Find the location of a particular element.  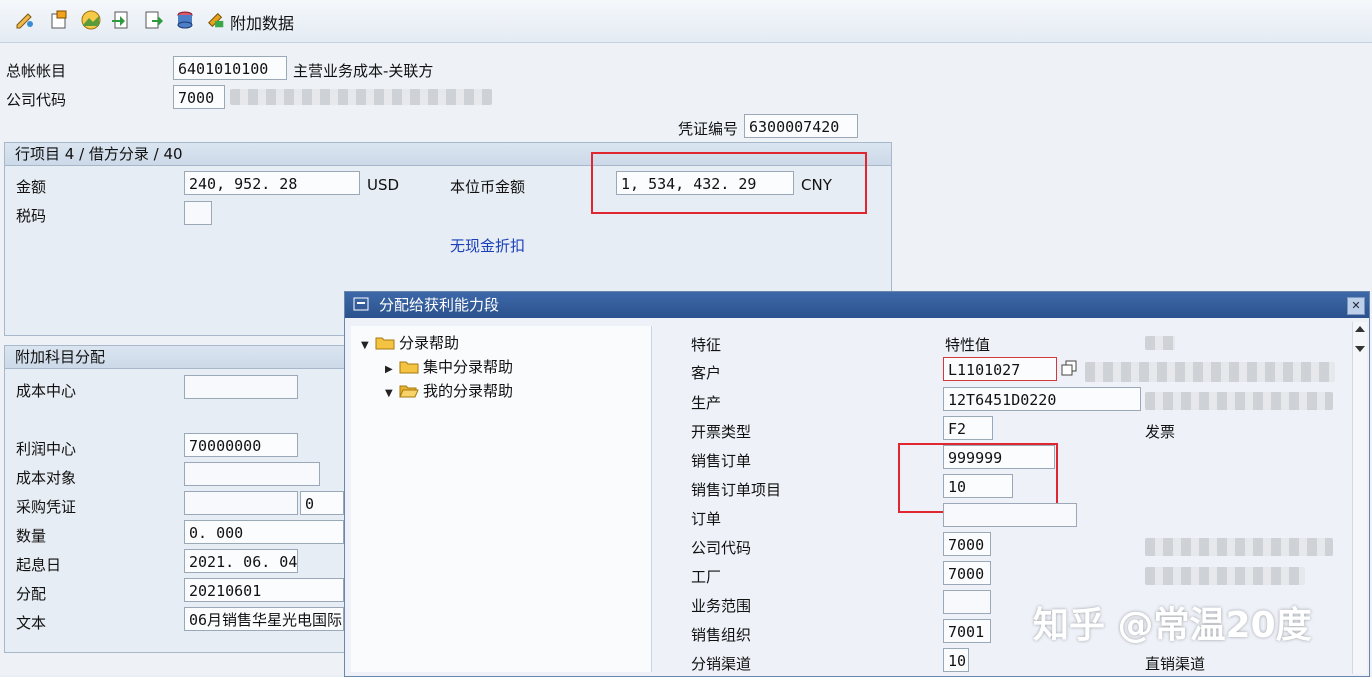

profit-center-label: 利润中心 is located at coordinates (46, 449).